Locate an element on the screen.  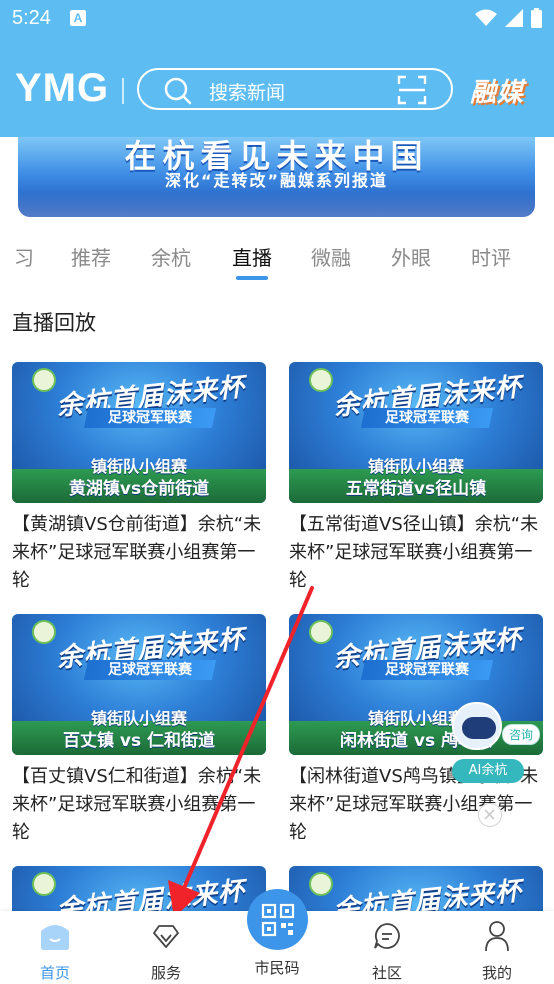
person-icon is located at coordinates (497, 936).